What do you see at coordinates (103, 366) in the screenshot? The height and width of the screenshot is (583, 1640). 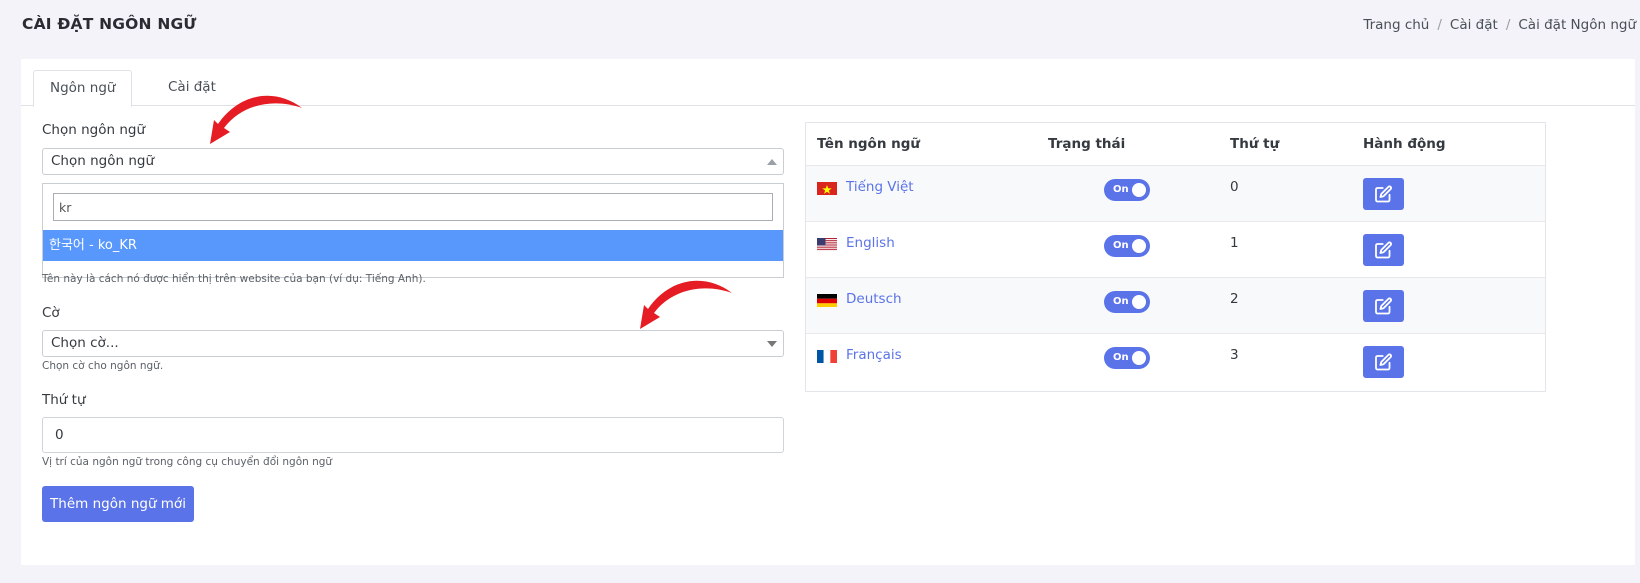 I see `flag-help-text: Chọn cờ cho ngôn ngữ.` at bounding box center [103, 366].